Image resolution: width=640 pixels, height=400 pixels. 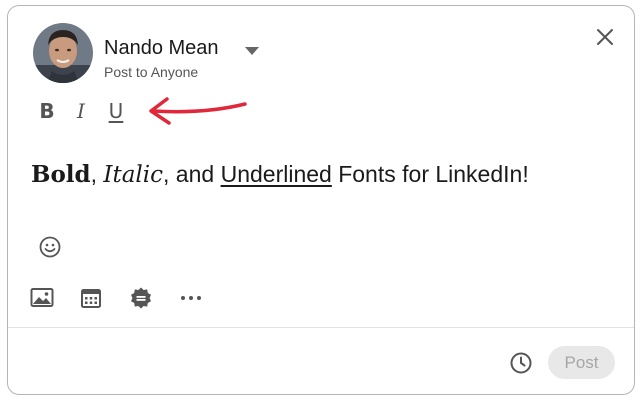 I want to click on text-separator: , and, so click(x=192, y=174).